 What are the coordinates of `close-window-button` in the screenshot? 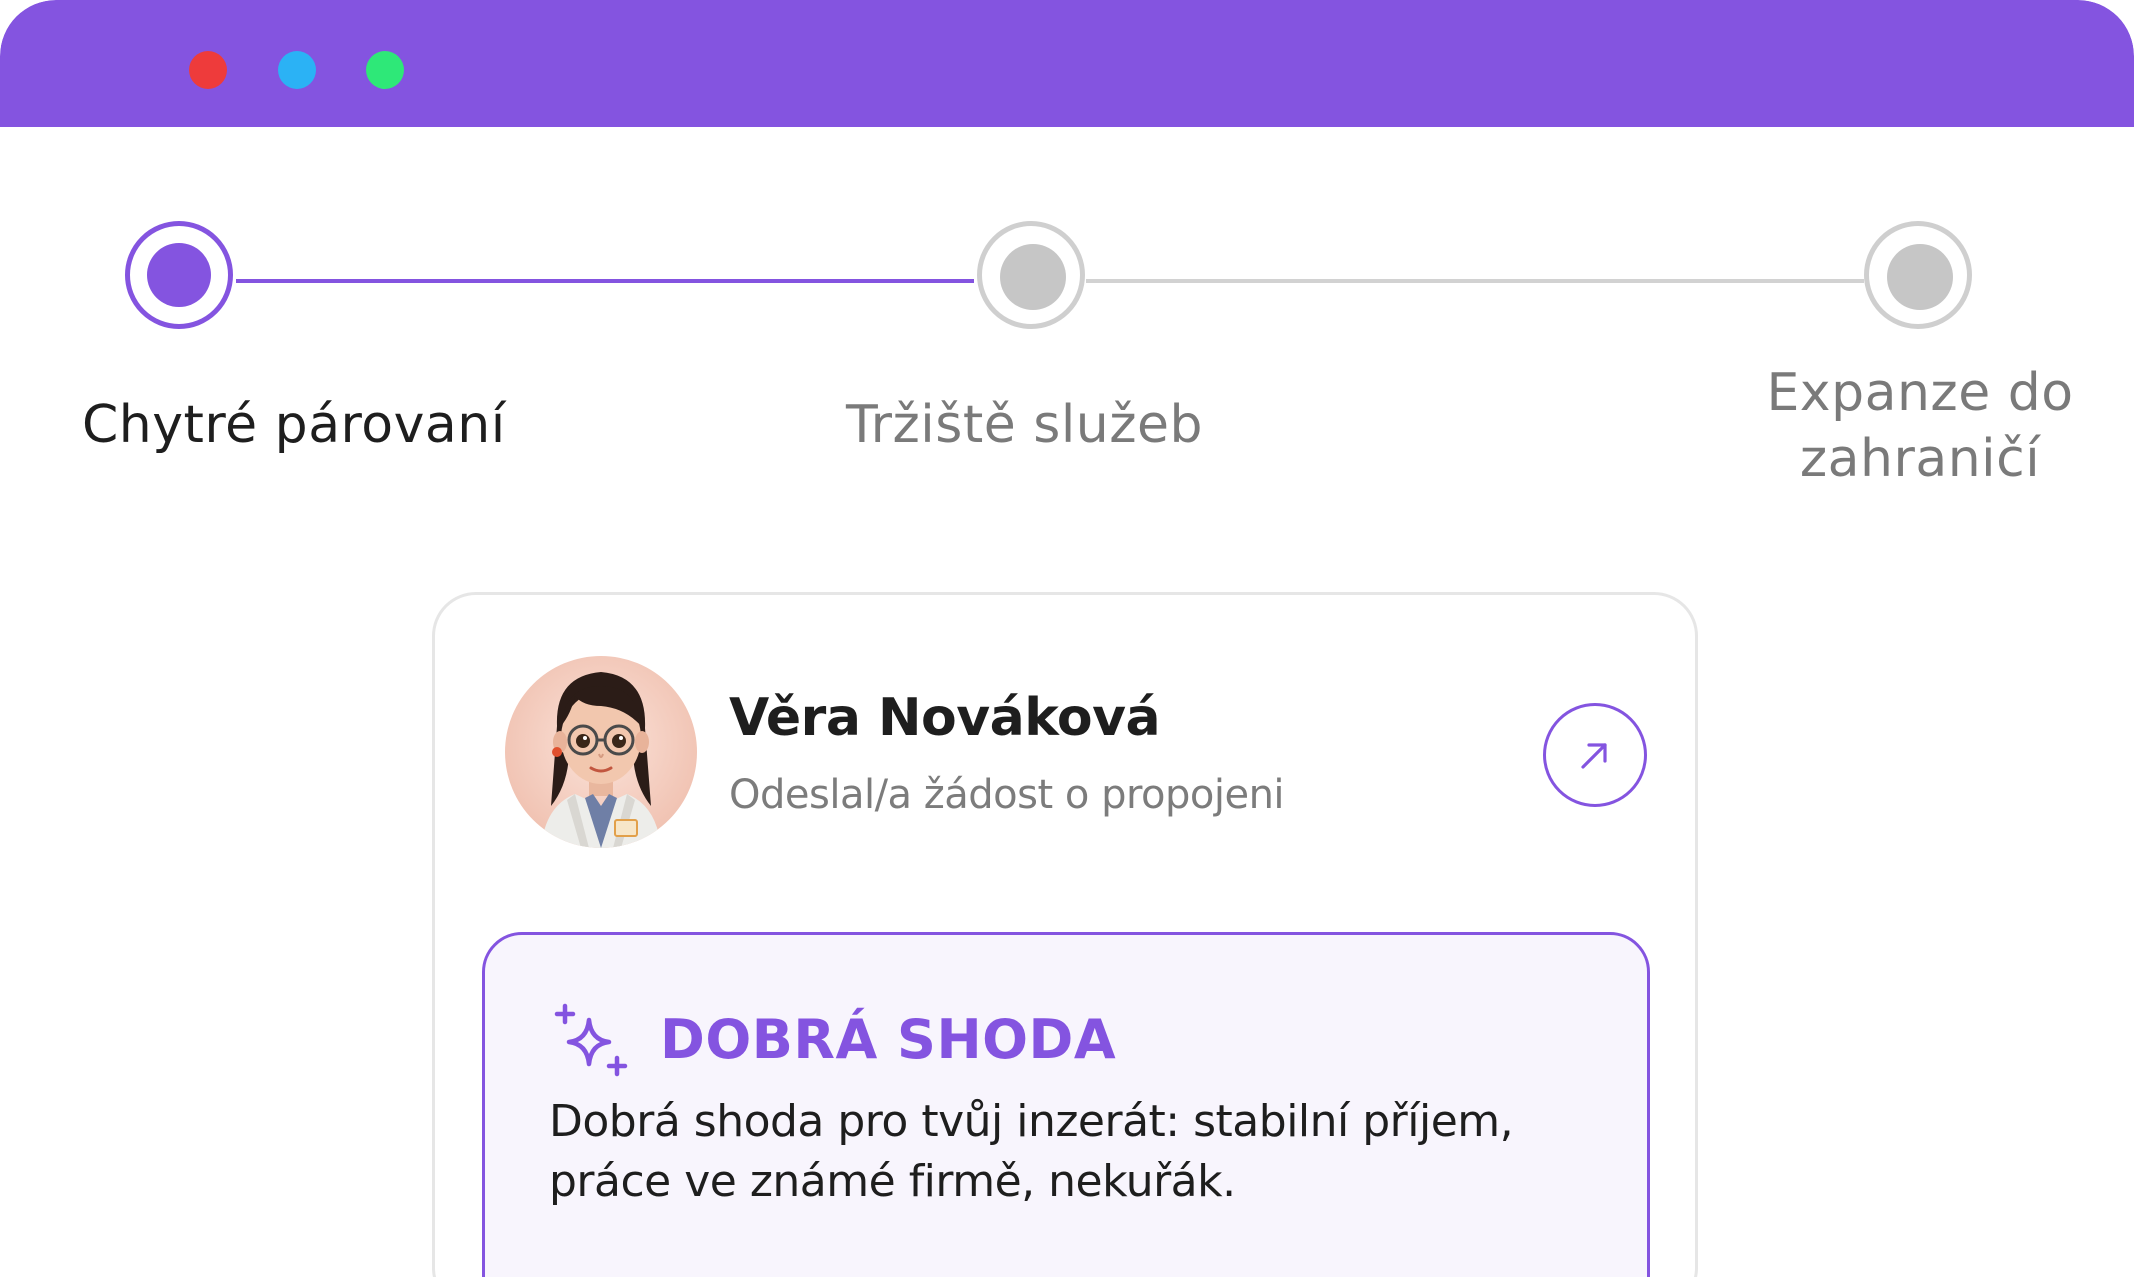 It's located at (208, 70).